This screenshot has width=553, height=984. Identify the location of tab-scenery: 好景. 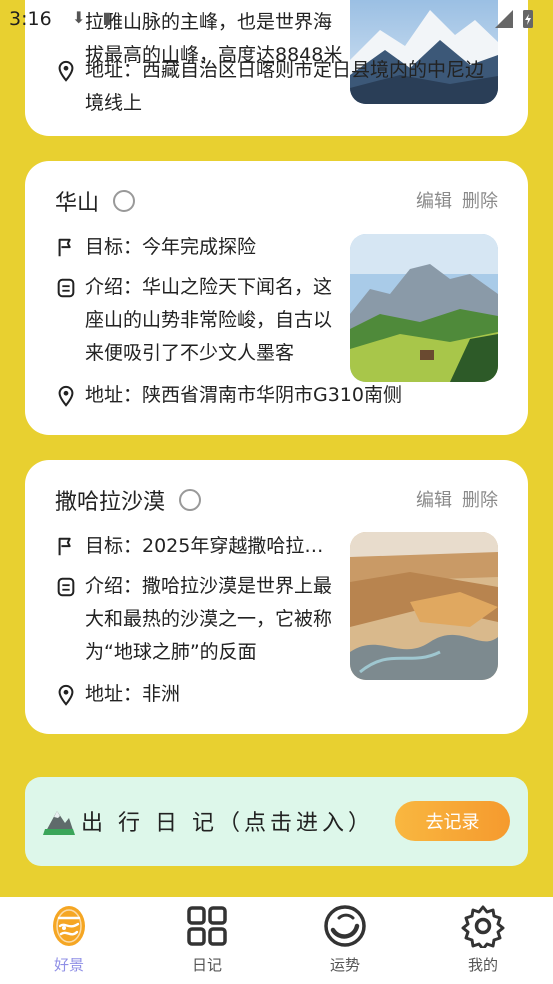
(69, 940).